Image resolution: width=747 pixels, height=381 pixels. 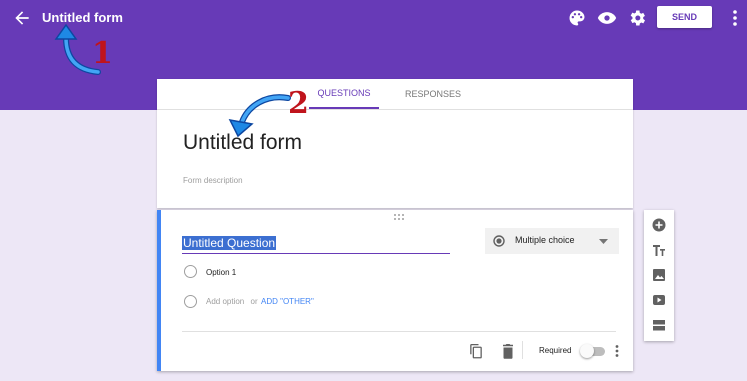 I want to click on eye-icon, so click(x=607, y=18).